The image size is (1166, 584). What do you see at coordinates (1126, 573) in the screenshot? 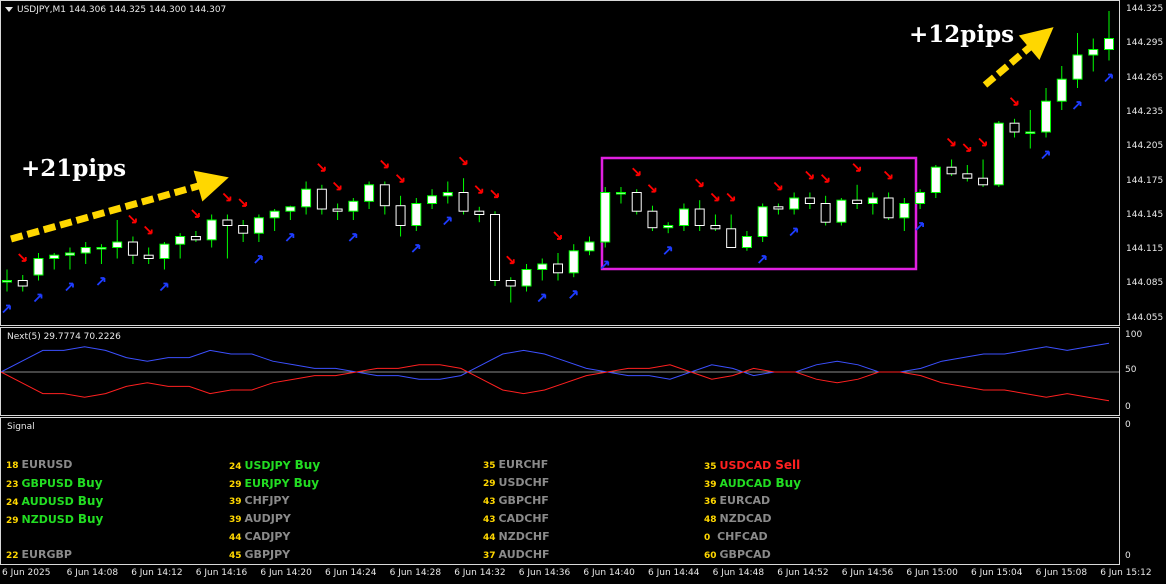
I see `time-tick: 6 Jun 15:12` at bounding box center [1126, 573].